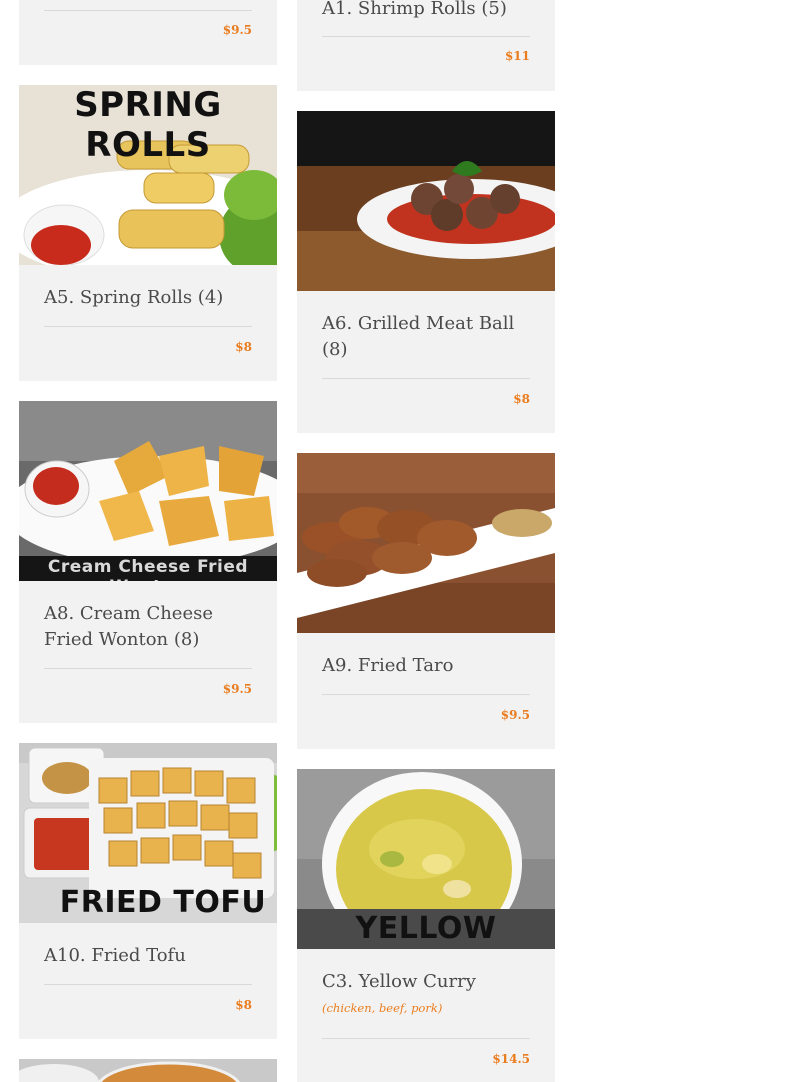 The width and height of the screenshot is (785, 1082). Describe the element at coordinates (129, 626) in the screenshot. I see `item-title: A8. Cream Cheese Fried Wonton (8)` at that location.